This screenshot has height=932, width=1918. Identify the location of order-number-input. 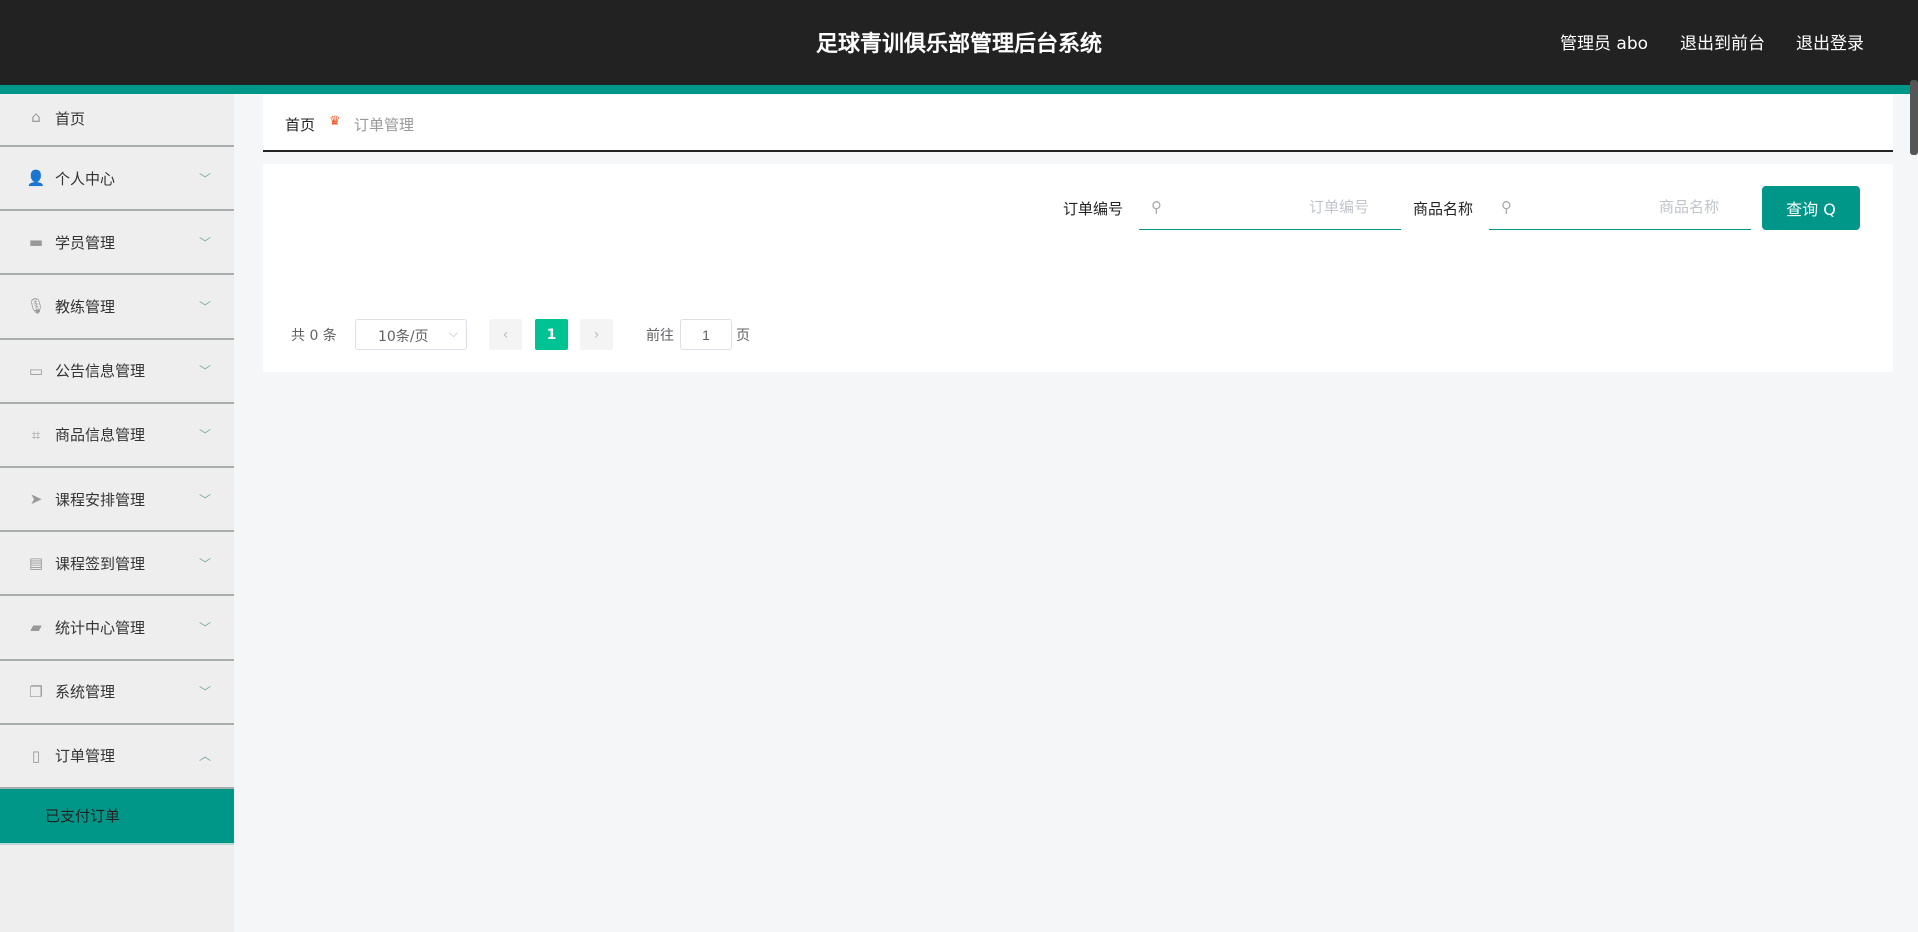
(1270, 207).